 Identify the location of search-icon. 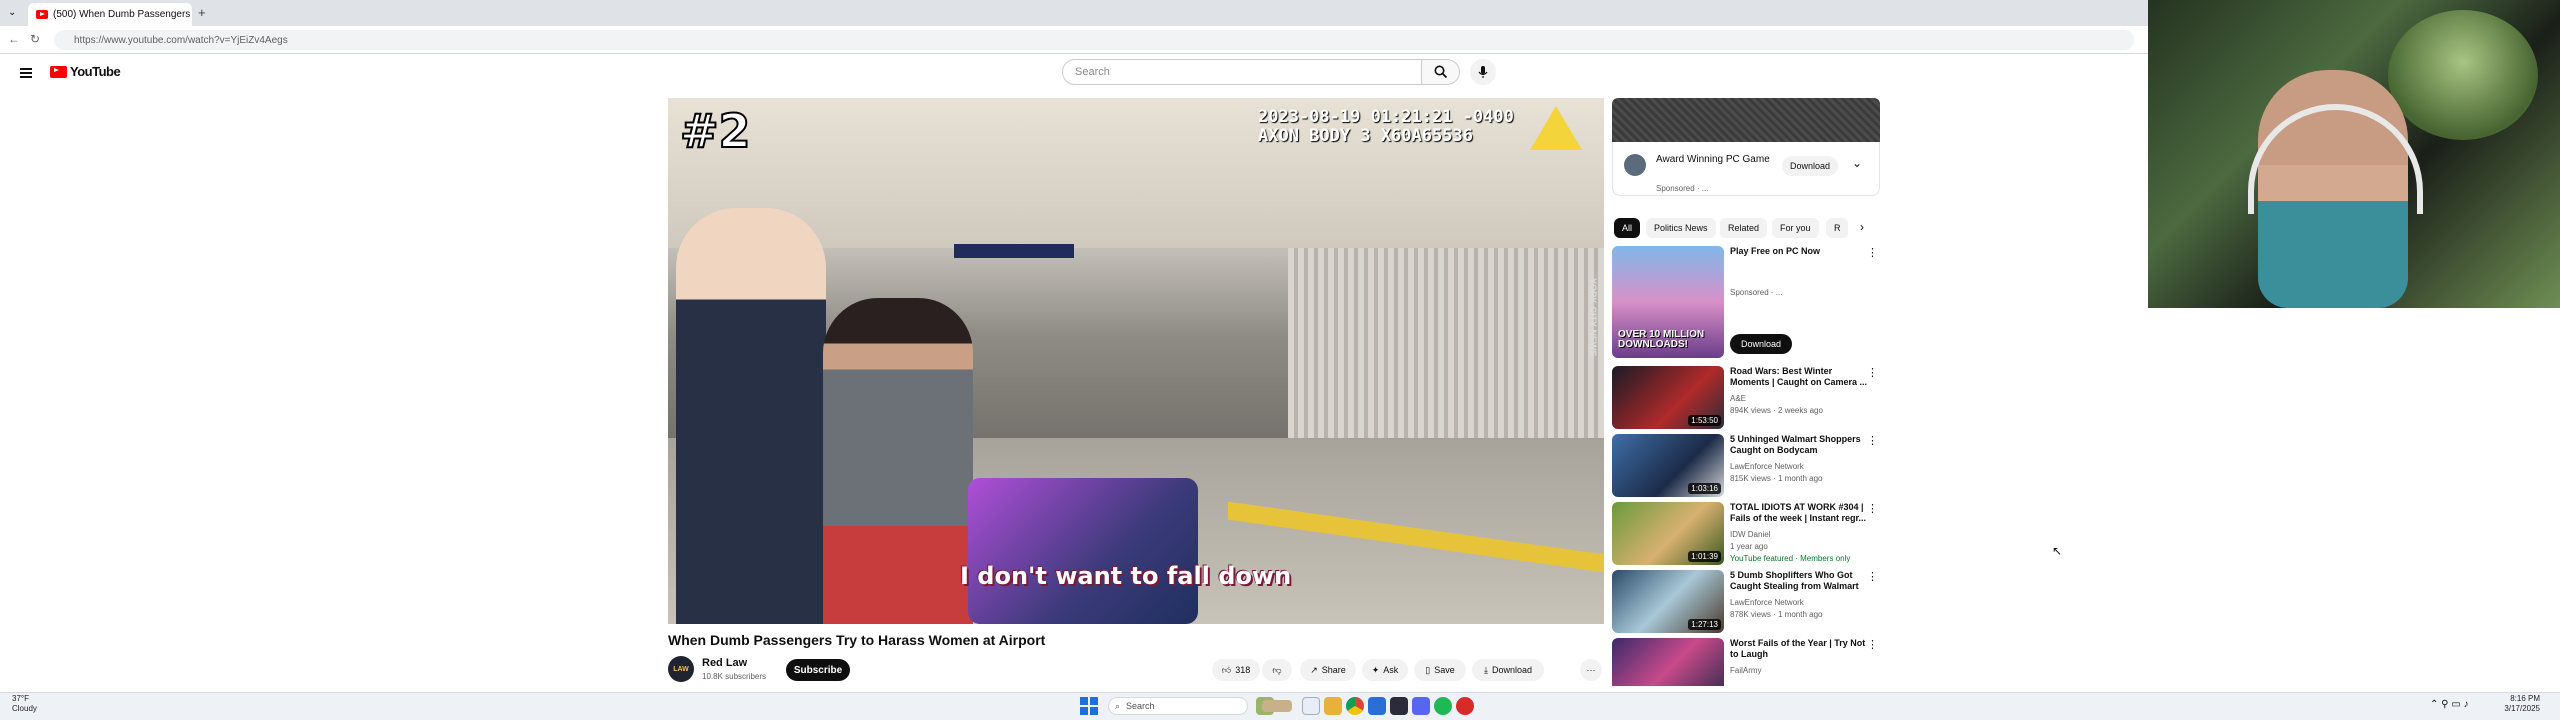
(1440, 72).